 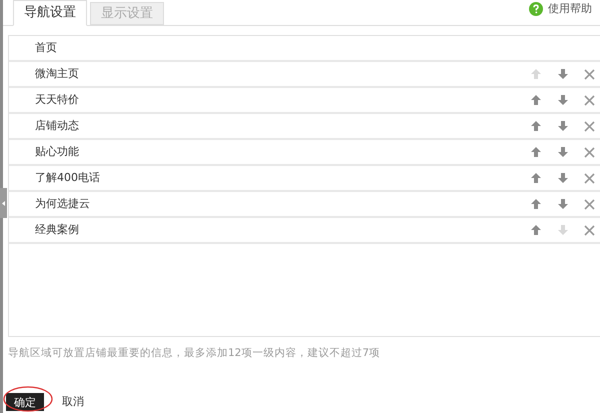 I want to click on collapse-handle, so click(x=3, y=203).